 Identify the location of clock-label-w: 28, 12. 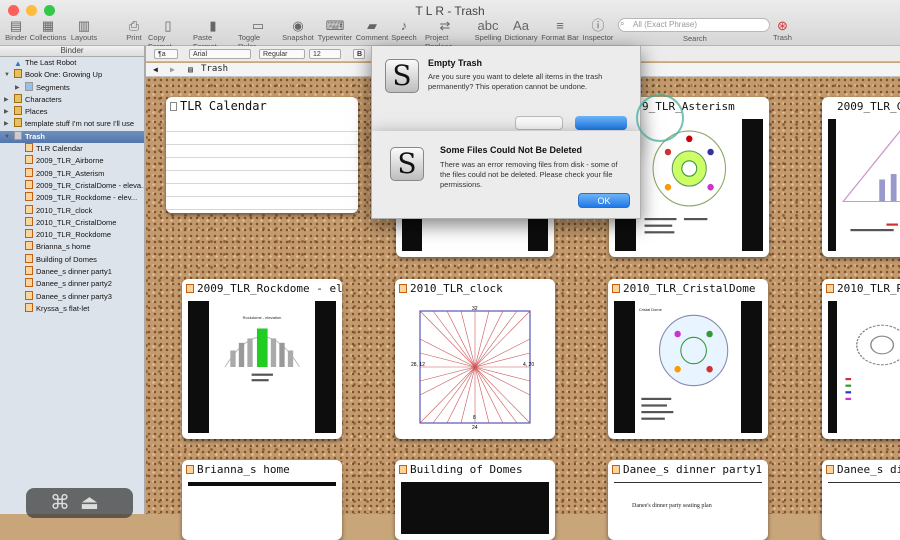
(418, 365).